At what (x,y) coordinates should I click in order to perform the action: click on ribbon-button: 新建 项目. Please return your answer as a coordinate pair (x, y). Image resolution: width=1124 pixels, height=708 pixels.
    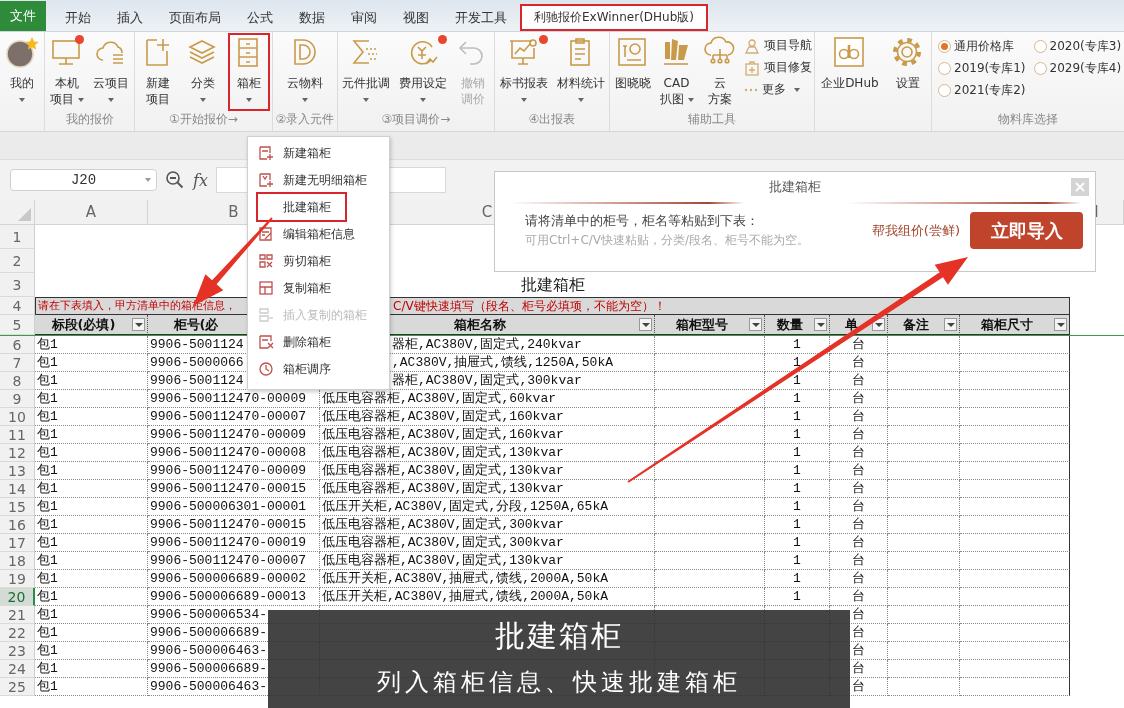
    Looking at the image, I should click on (157, 72).